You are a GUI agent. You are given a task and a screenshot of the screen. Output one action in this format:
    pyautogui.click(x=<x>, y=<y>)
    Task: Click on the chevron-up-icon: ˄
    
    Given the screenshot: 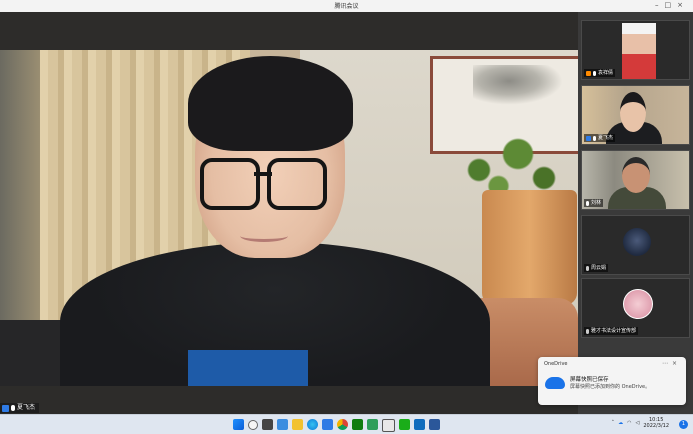 What is the action you would take?
    pyautogui.click(x=613, y=423)
    